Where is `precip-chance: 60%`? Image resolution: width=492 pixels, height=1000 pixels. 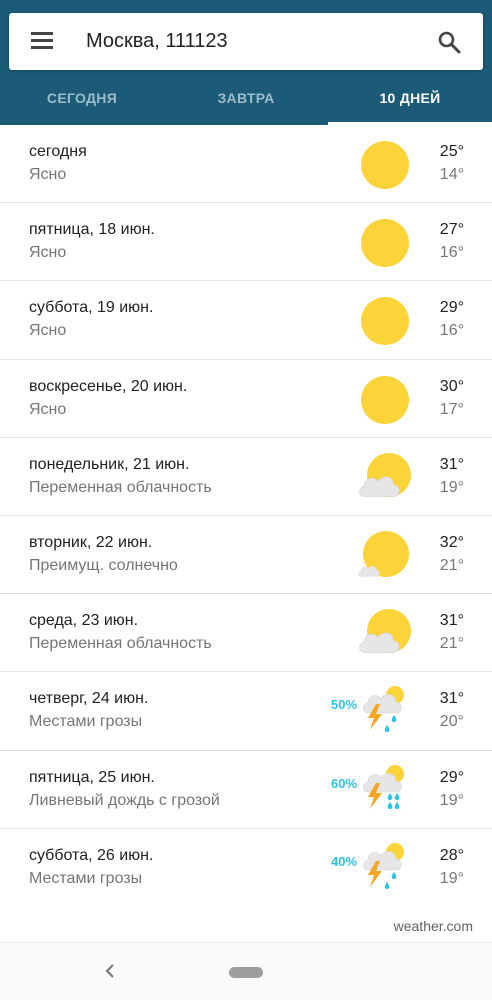
precip-chance: 60% is located at coordinates (344, 783).